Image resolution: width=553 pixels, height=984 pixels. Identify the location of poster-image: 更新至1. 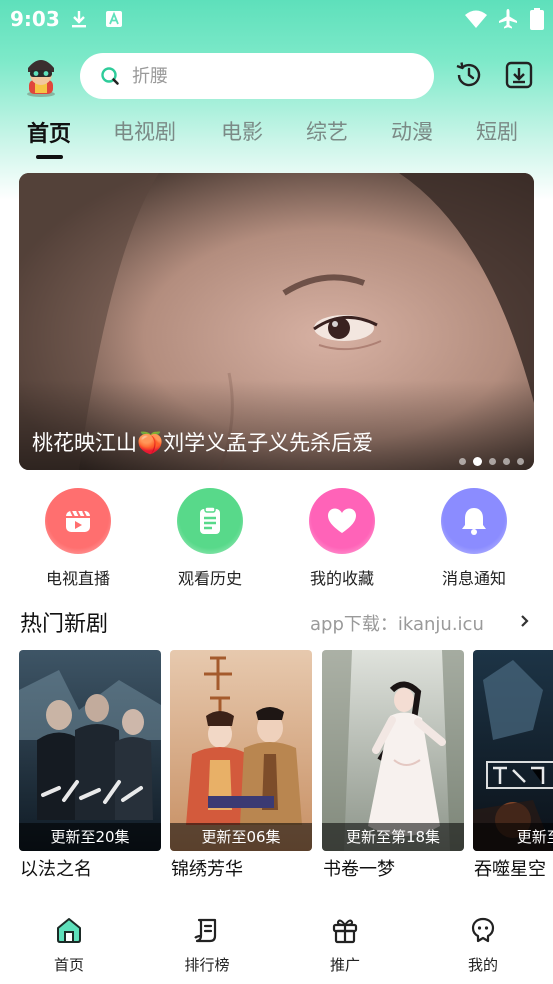
(513, 750).